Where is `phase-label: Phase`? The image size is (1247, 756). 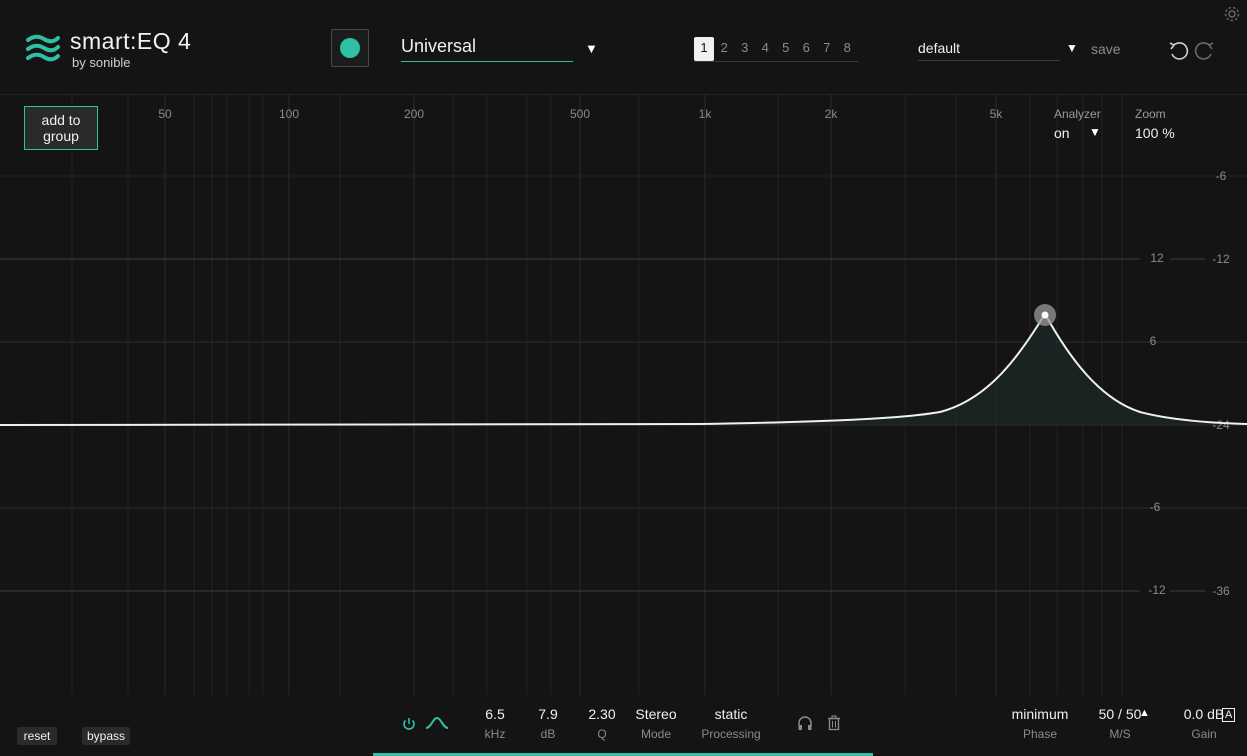 phase-label: Phase is located at coordinates (1040, 734).